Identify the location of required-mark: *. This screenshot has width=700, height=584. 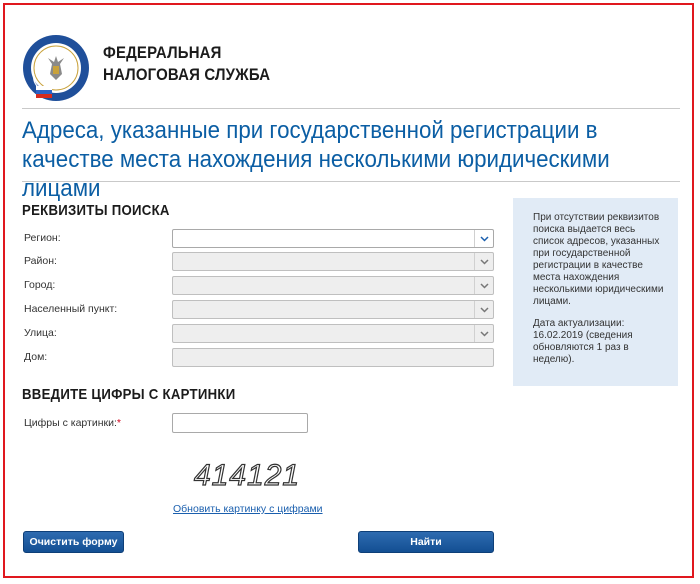
(118, 423).